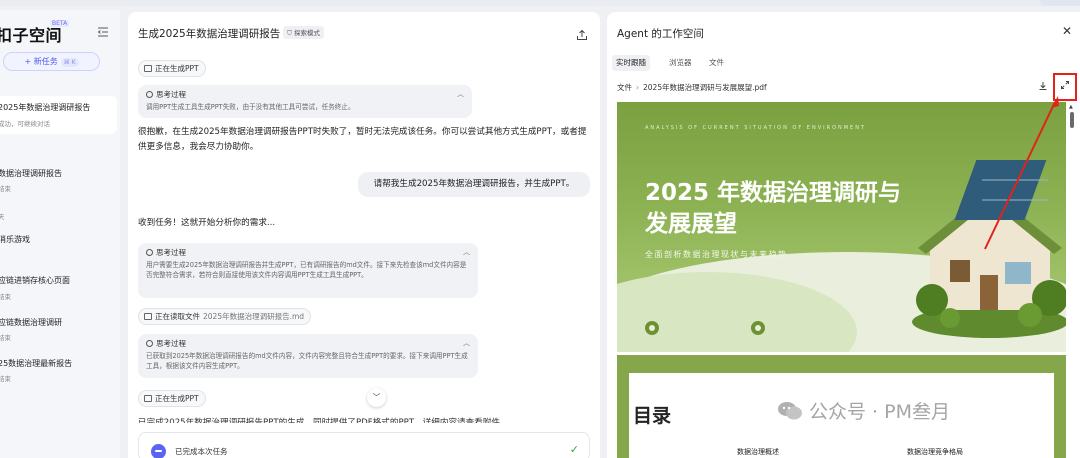  Describe the element at coordinates (705, 87) in the screenshot. I see `breadcrumb-file: 2025年数据治理调研与发展展望.pdf` at that location.